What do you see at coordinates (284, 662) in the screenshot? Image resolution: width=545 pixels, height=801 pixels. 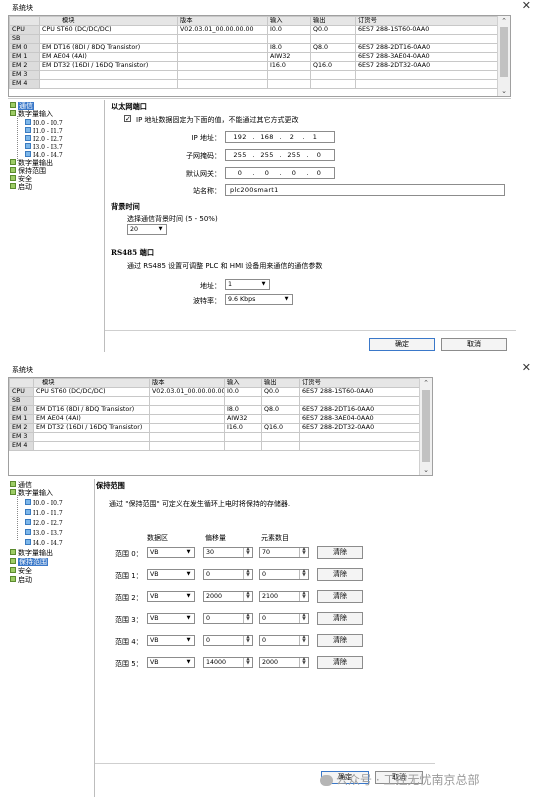 I see `range-count-input: 2000 ▲ ▼` at bounding box center [284, 662].